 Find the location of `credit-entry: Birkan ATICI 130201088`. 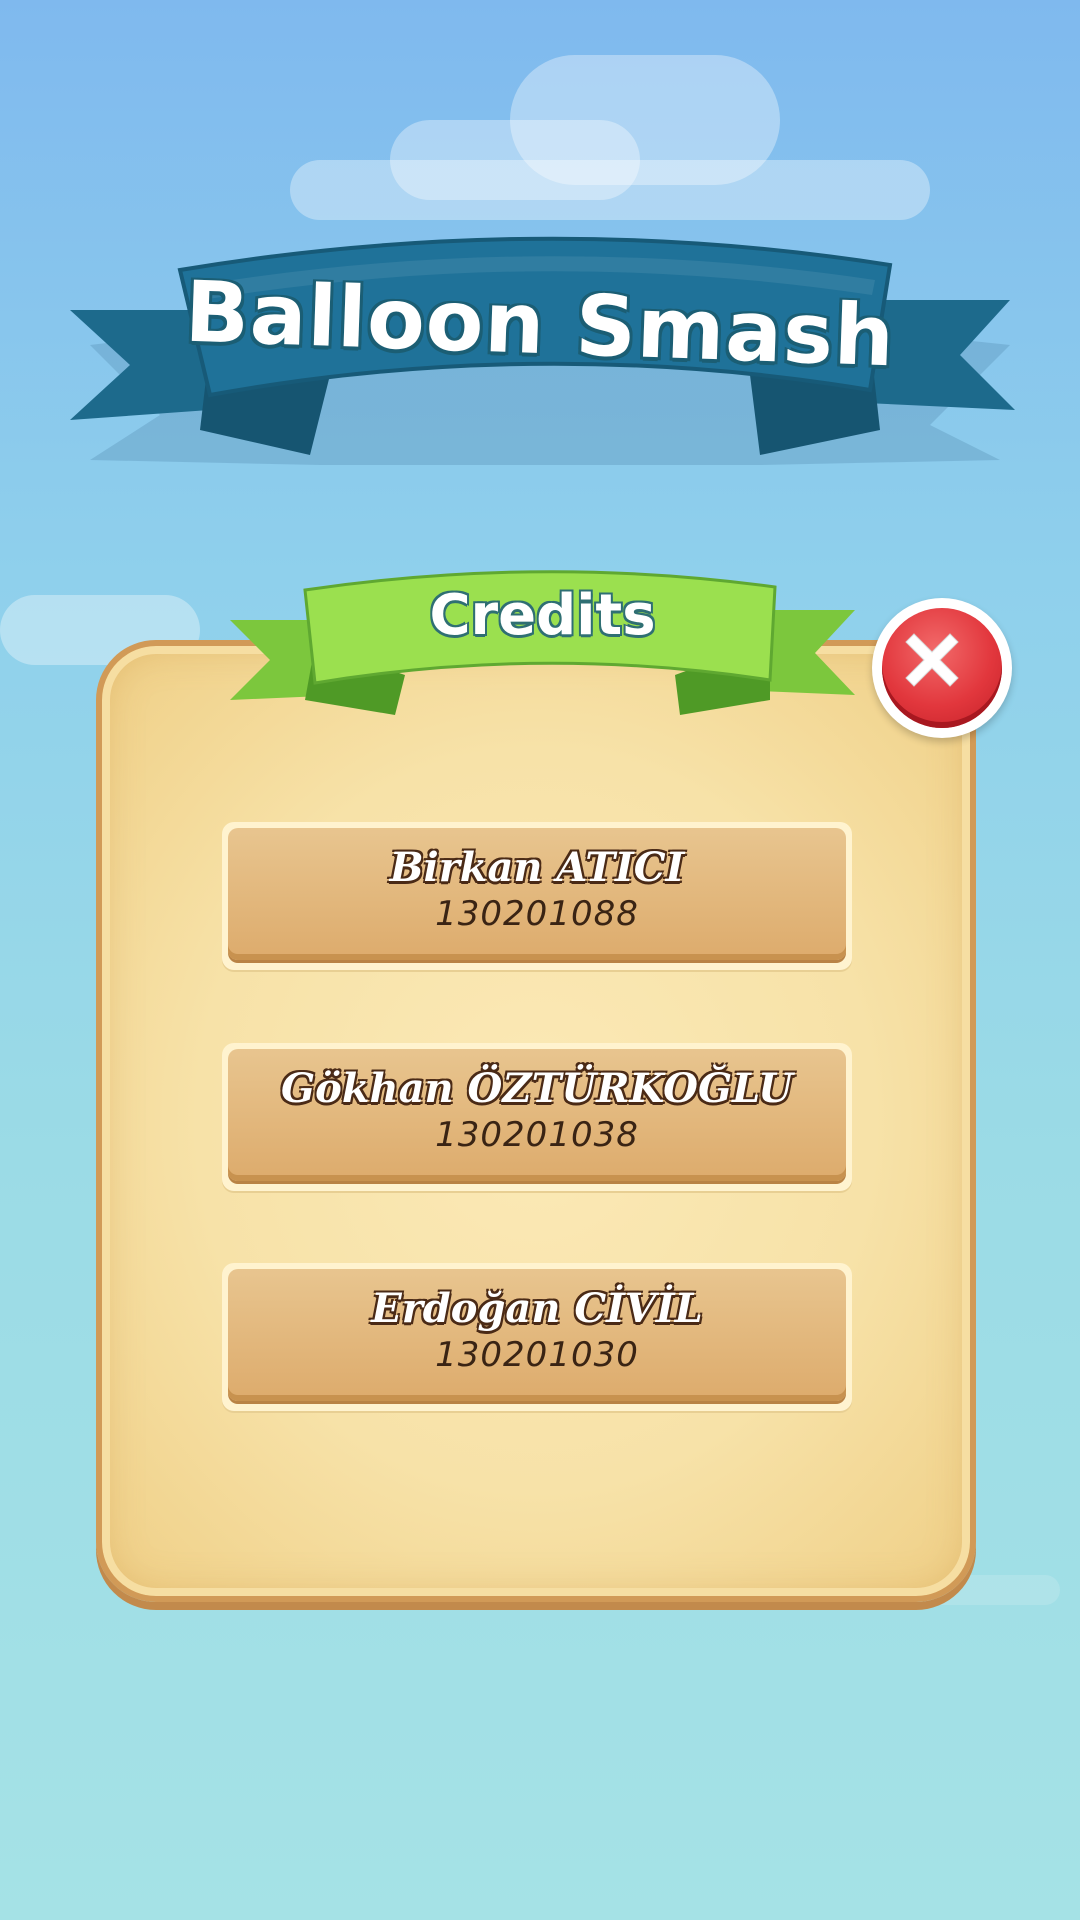

credit-entry: Birkan ATICI 130201088 is located at coordinates (537, 896).